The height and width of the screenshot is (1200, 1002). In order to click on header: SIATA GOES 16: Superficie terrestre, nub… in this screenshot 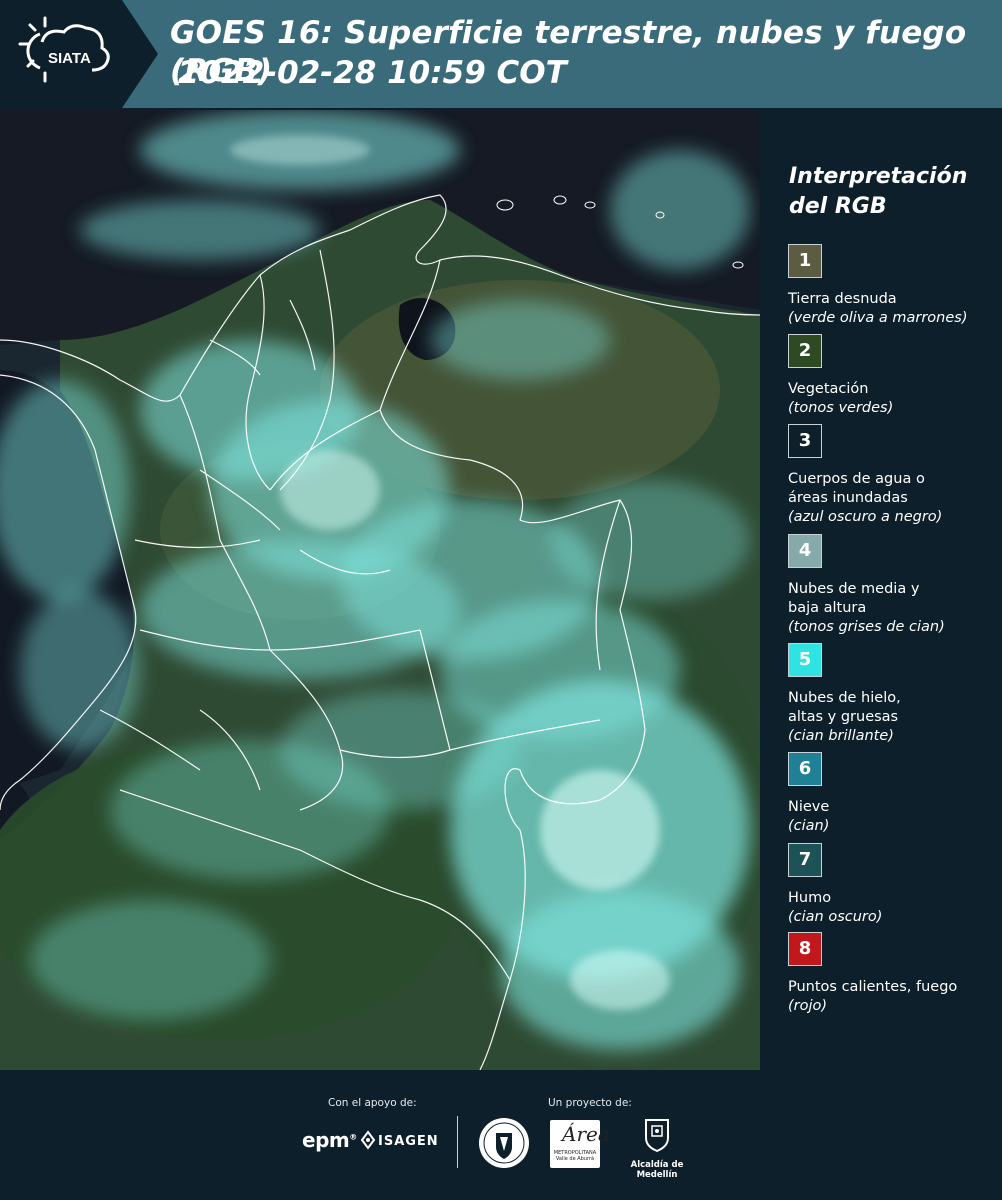, I will do `click(501, 54)`.